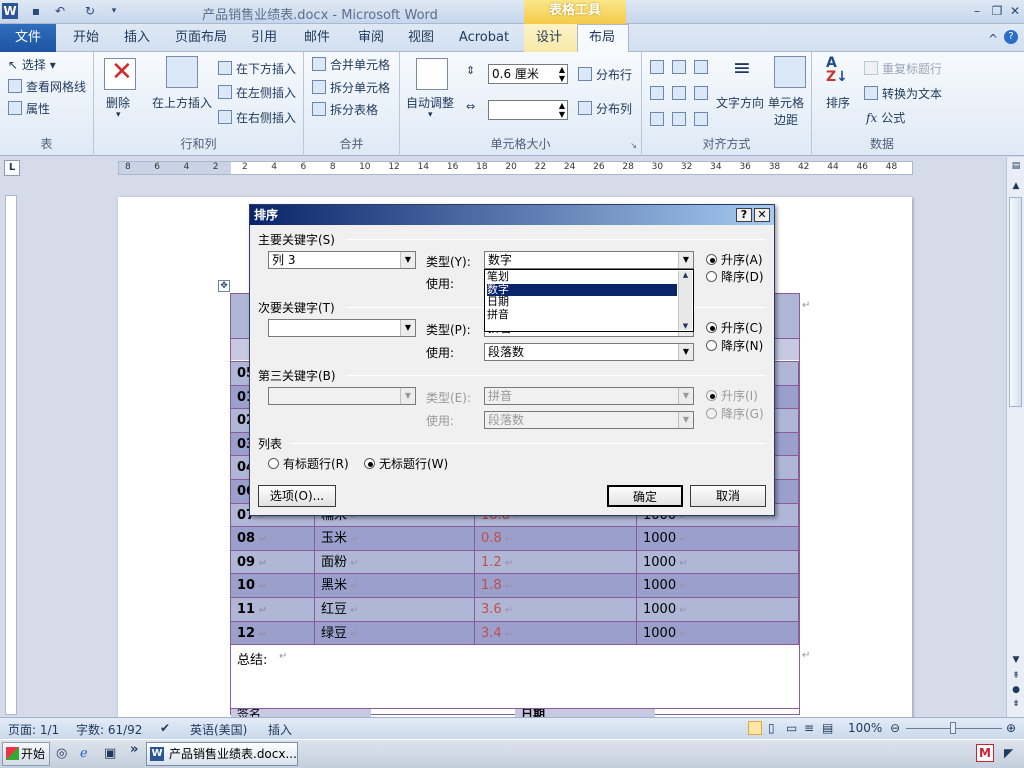  What do you see at coordinates (110, 753) in the screenshot?
I see `quick-launch-media-icon: ▣` at bounding box center [110, 753].